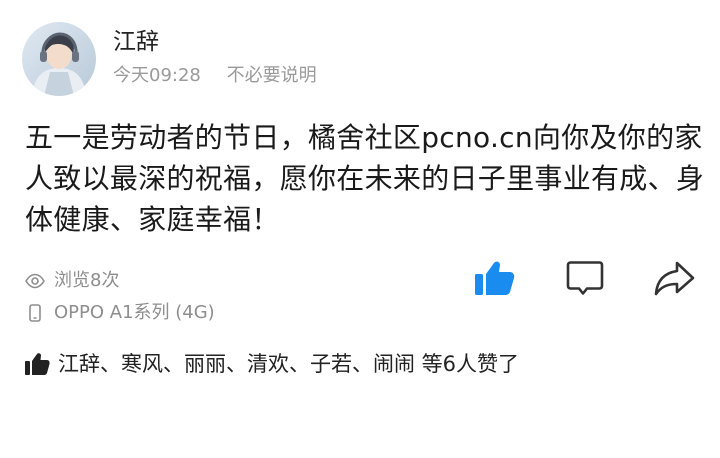 The width and height of the screenshot is (720, 458). I want to click on comment-icon, so click(585, 278).